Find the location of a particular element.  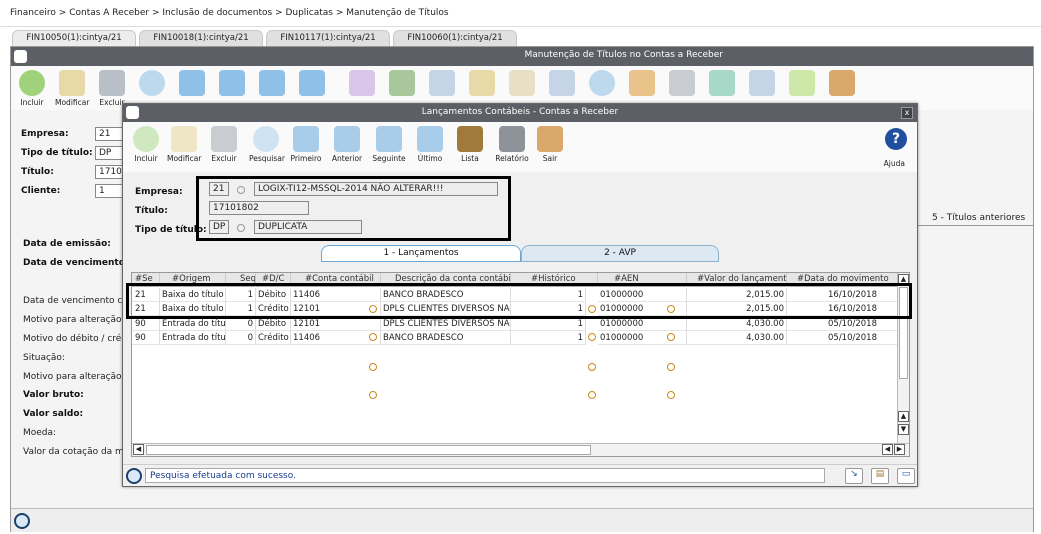

status-circle-icon is located at coordinates (134, 476).